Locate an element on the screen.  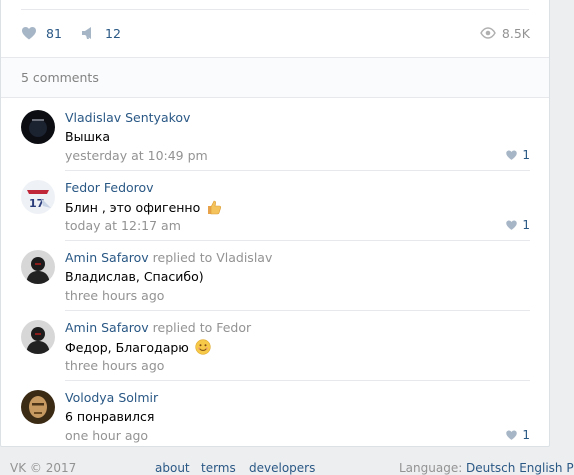
author-name-link: Fedor Fedorov is located at coordinates (109, 187).